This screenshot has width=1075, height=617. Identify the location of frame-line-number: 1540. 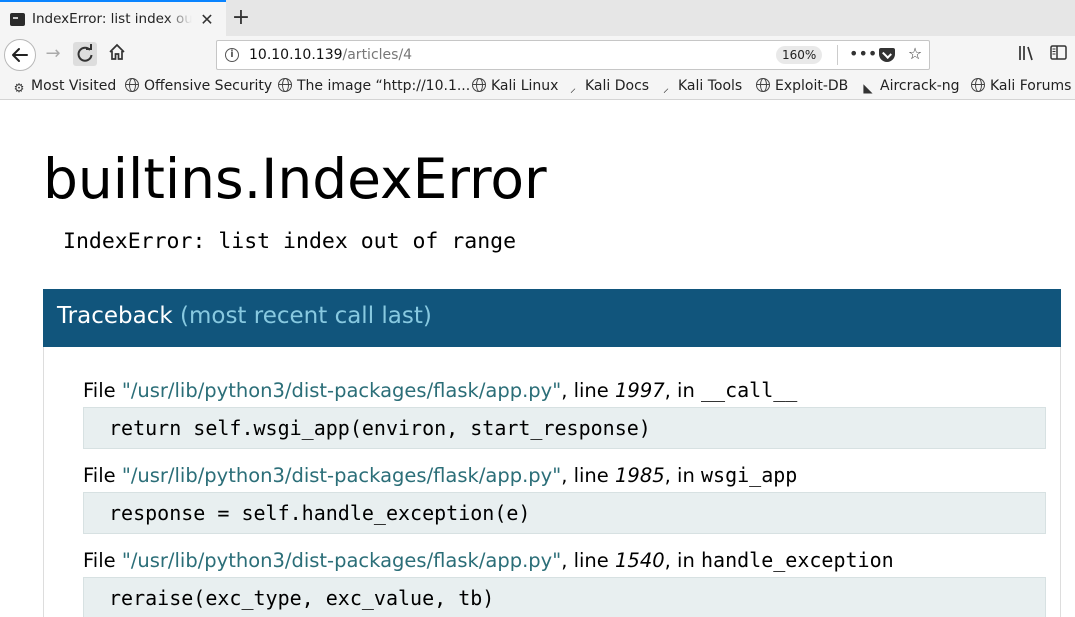
(640, 560).